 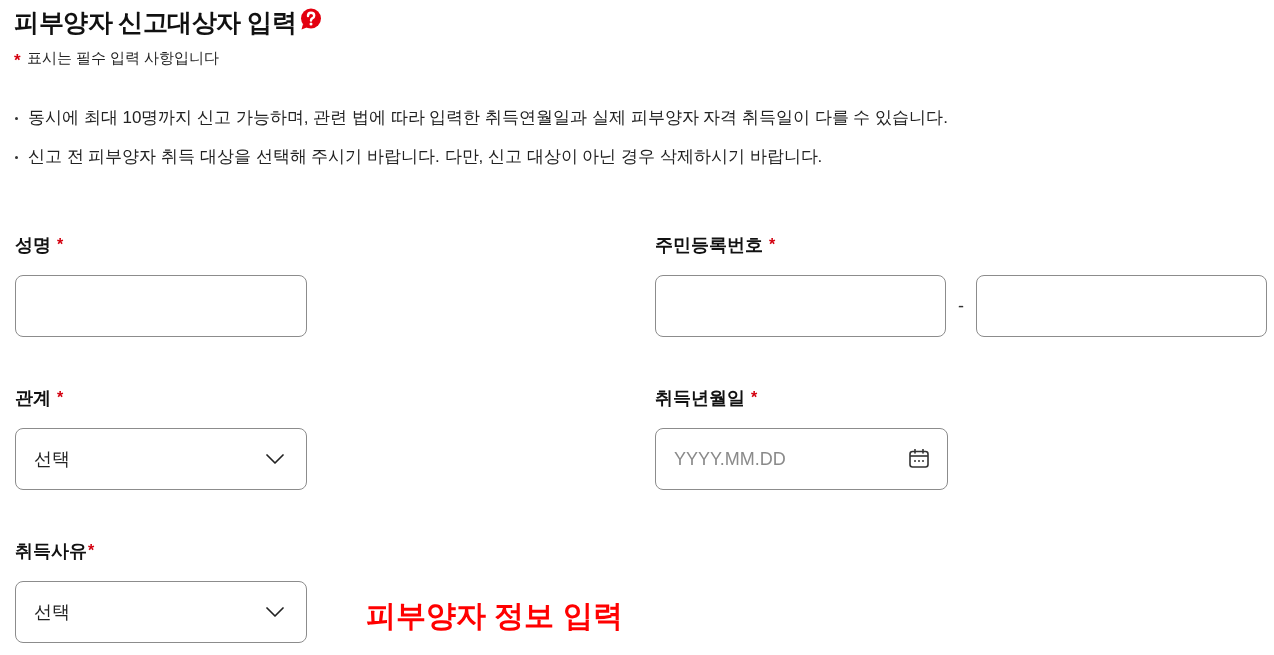 I want to click on required-note: 표시는 필수 입력 사항입니다, so click(x=123, y=58).